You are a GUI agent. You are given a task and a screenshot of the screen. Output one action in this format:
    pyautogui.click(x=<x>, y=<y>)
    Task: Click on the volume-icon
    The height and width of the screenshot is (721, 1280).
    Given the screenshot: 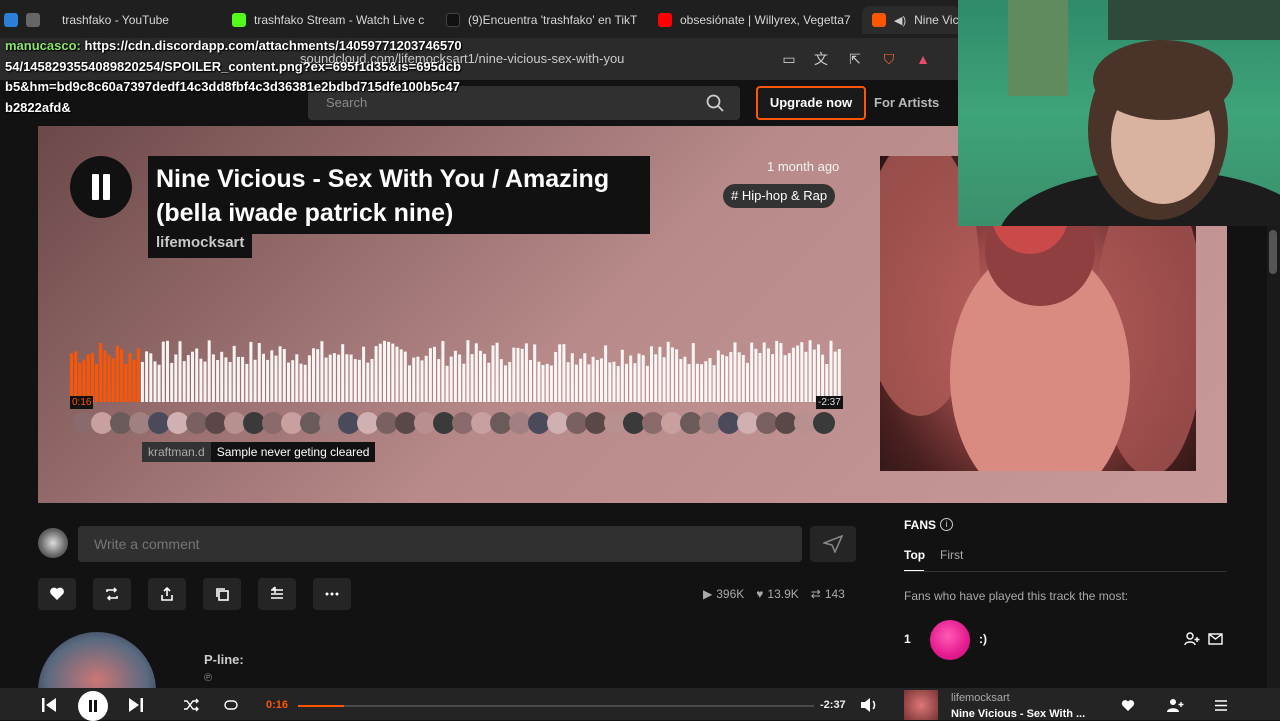 What is the action you would take?
    pyautogui.click(x=869, y=705)
    